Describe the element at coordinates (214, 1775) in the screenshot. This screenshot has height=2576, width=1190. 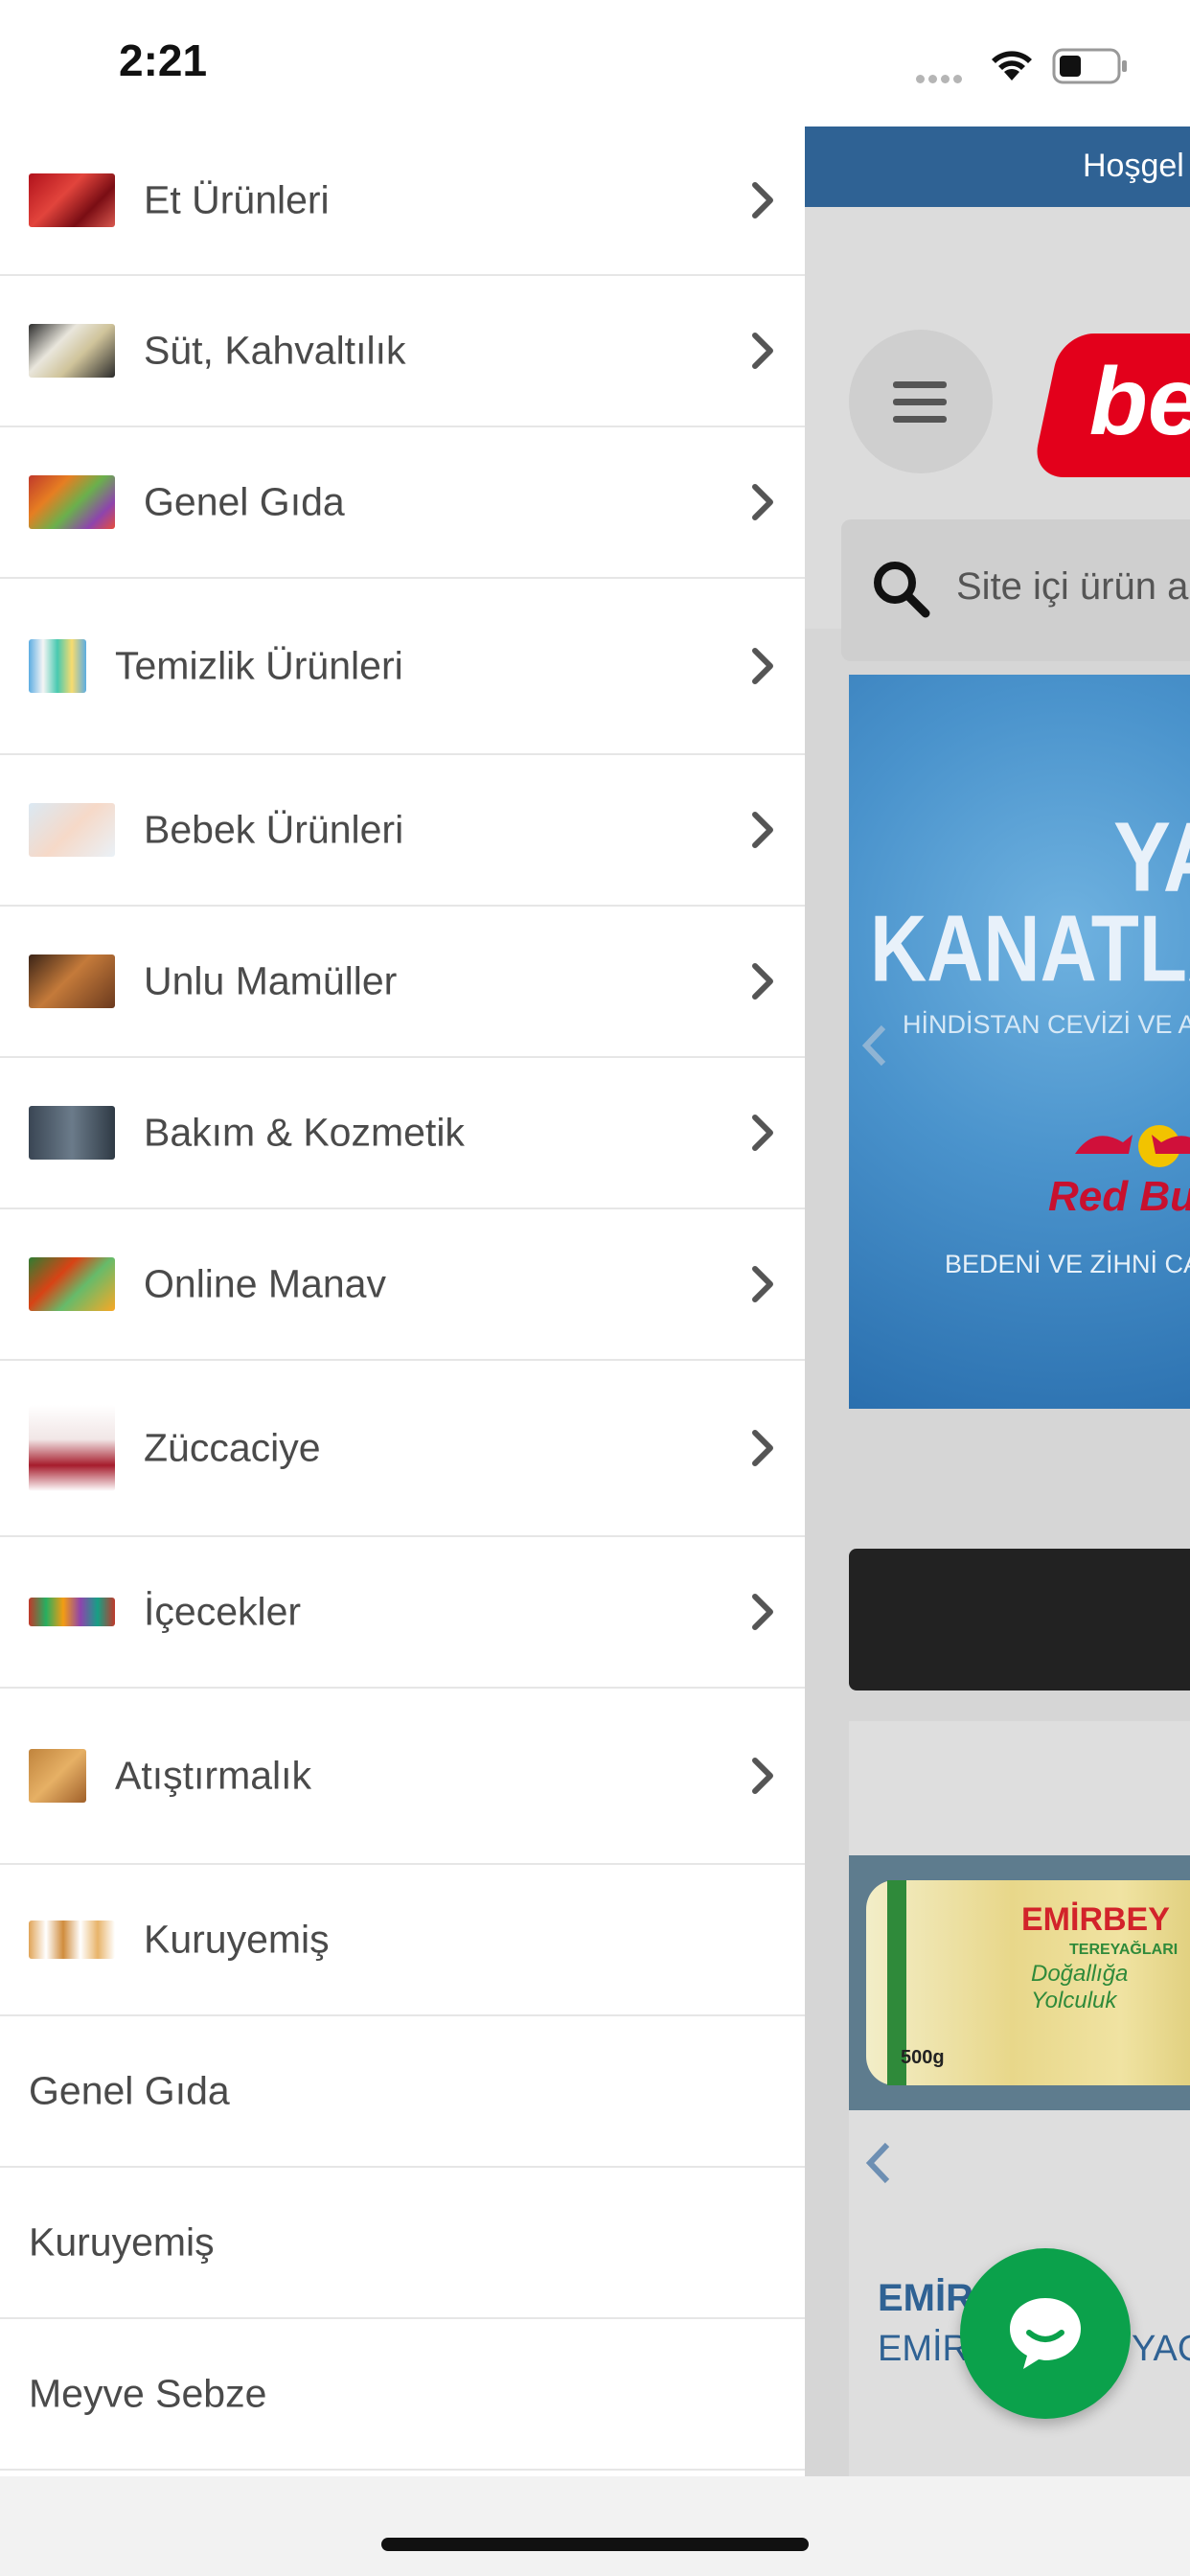
I see `category-label: Atıştırmalık` at that location.